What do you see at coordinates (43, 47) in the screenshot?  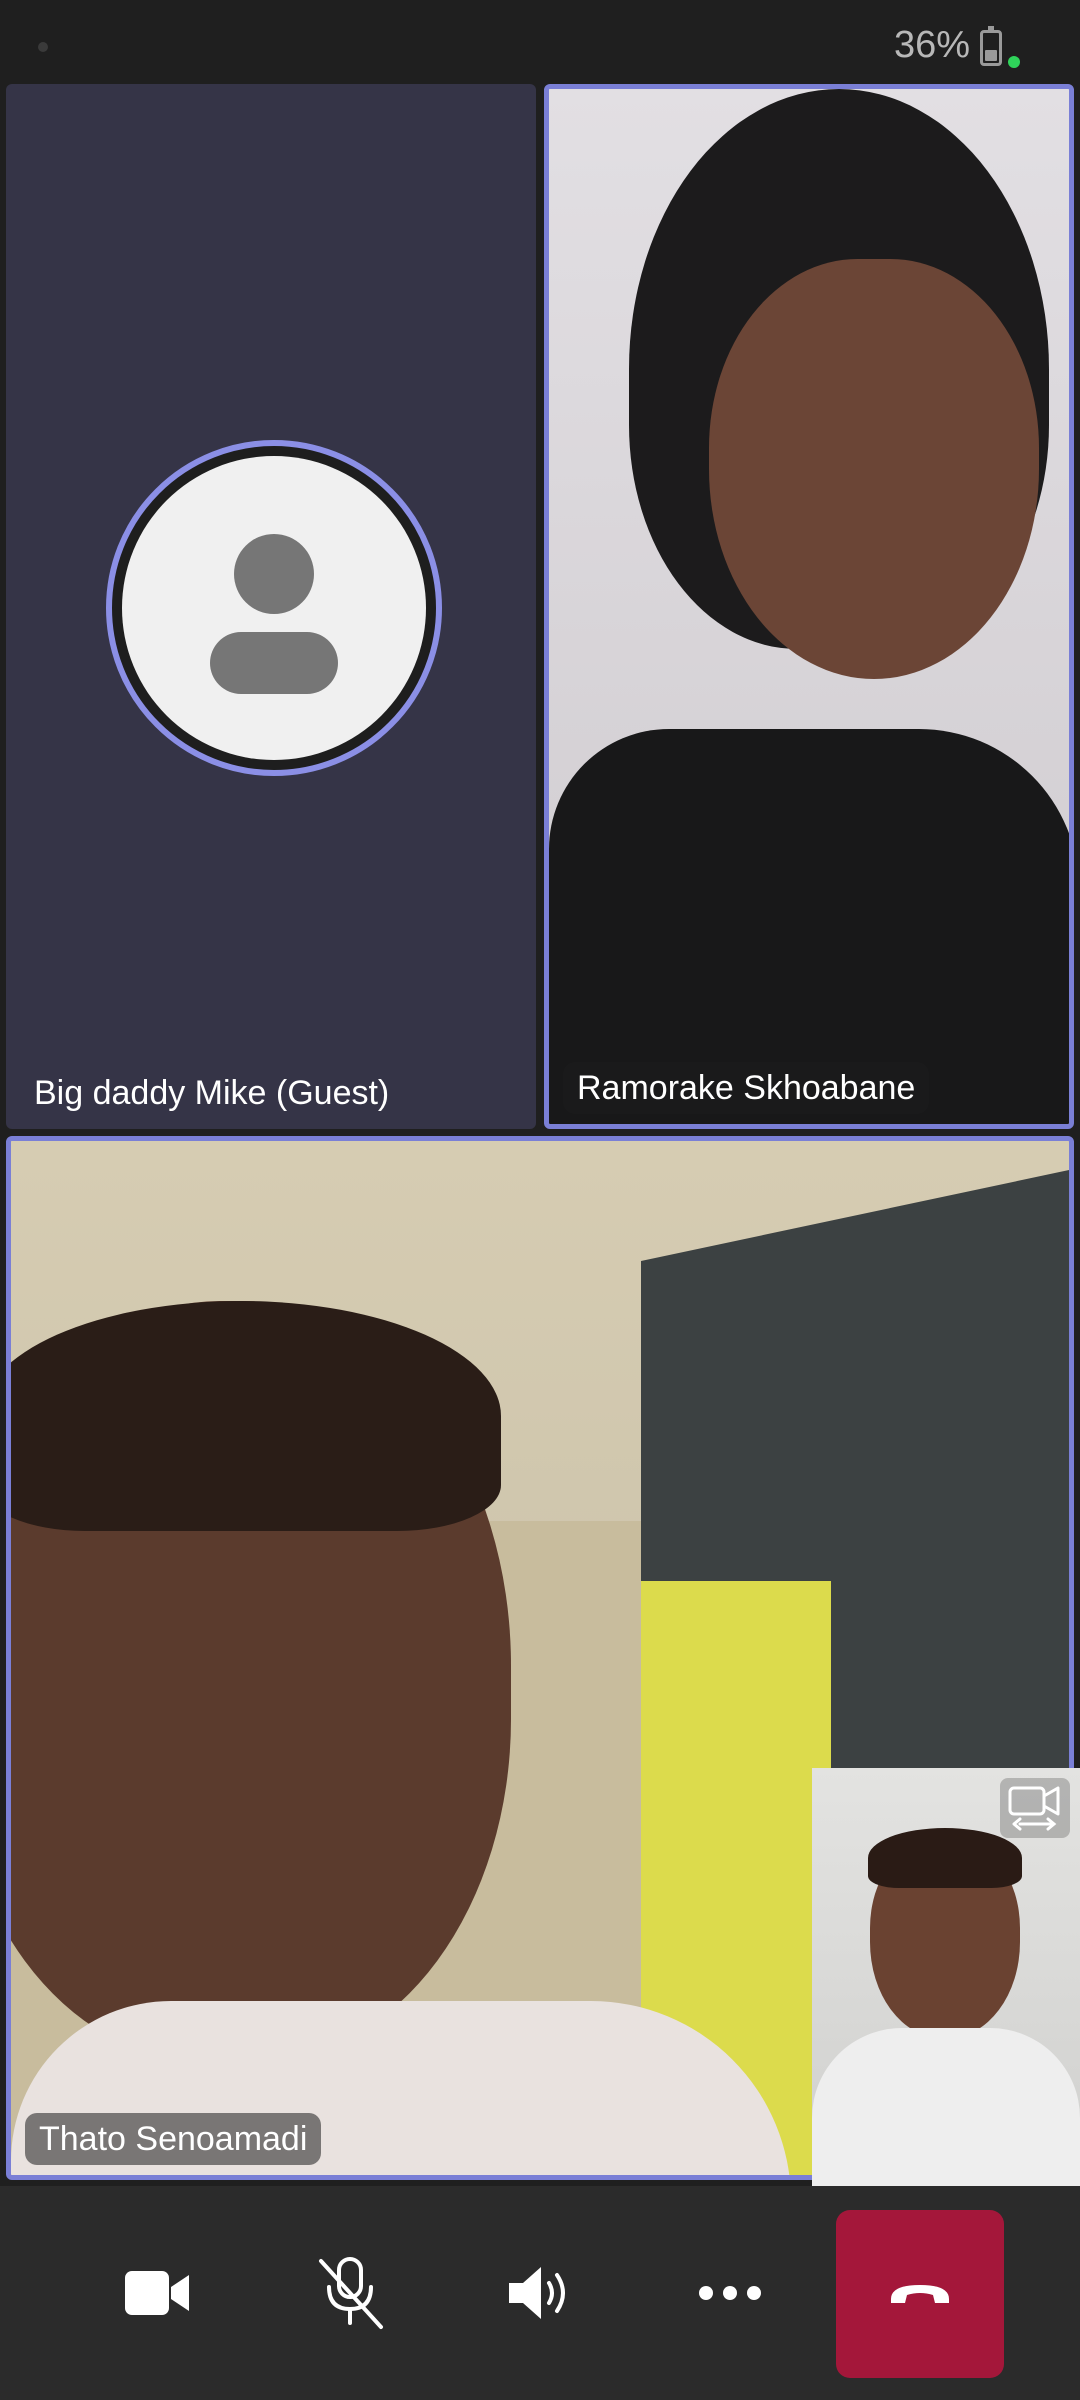 I see `notification-dot` at bounding box center [43, 47].